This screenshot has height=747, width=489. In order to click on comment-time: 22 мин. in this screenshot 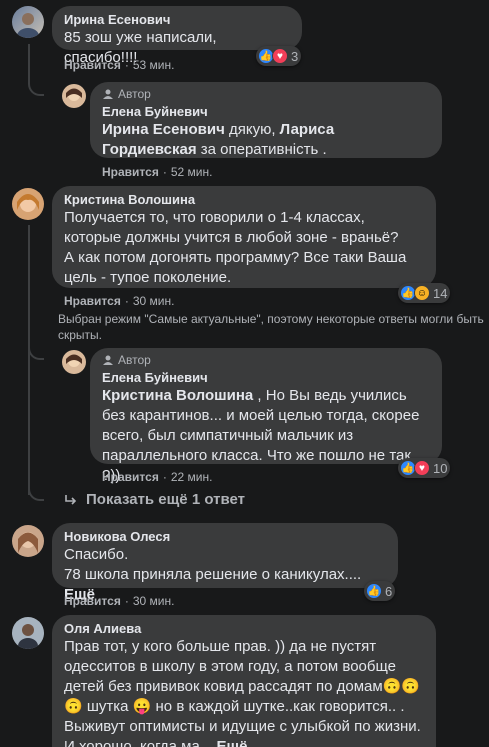, I will do `click(192, 477)`.